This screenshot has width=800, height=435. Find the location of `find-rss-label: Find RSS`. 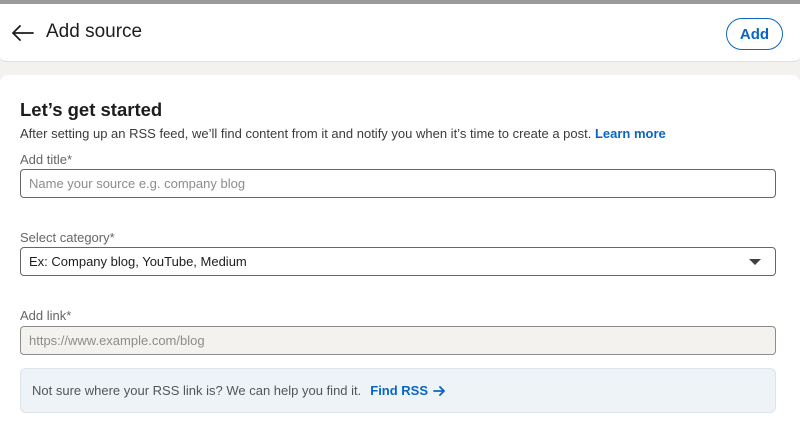

find-rss-label: Find RSS is located at coordinates (399, 390).